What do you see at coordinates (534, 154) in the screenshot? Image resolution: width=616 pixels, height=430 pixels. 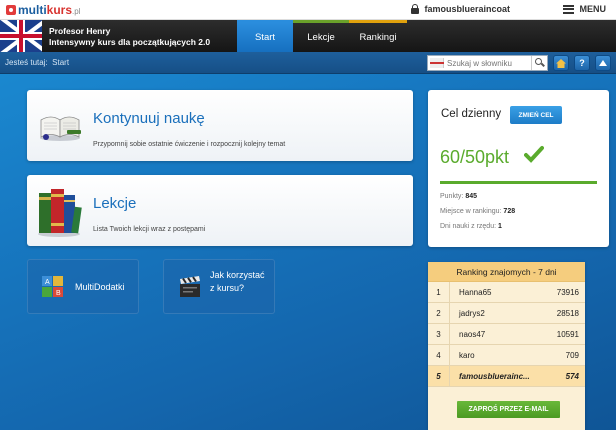 I see `checkmark-icon` at bounding box center [534, 154].